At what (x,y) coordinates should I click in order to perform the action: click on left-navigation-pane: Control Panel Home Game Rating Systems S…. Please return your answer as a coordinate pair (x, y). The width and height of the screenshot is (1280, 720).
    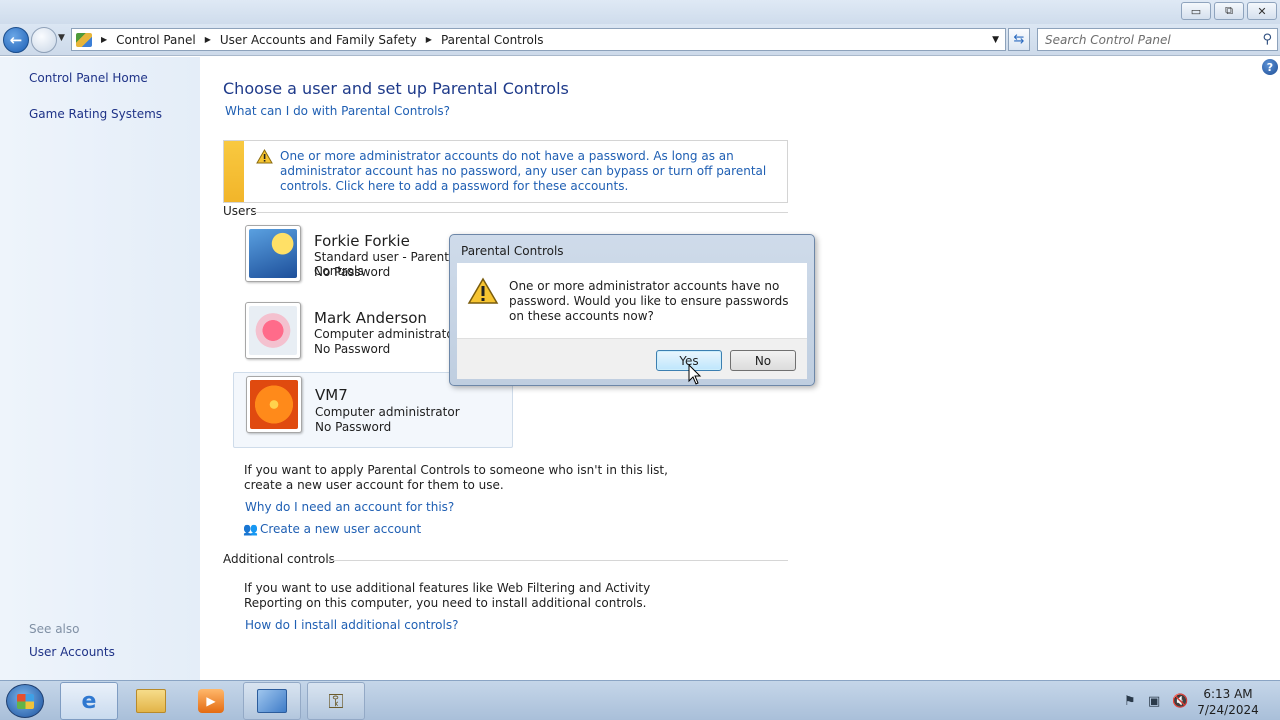
    Looking at the image, I should click on (100, 368).